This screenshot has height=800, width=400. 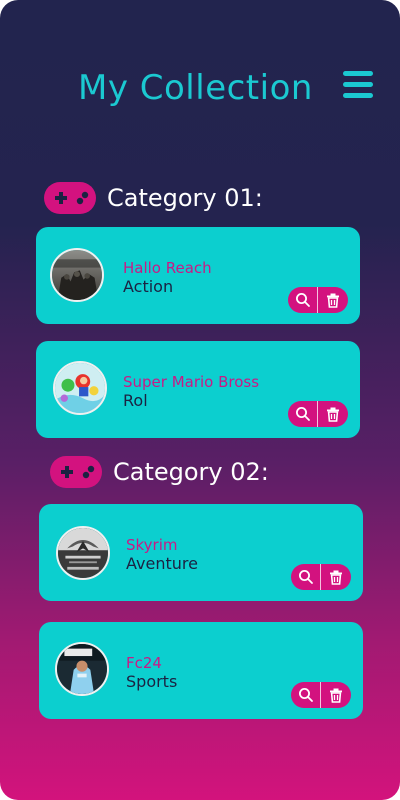 What do you see at coordinates (185, 198) in the screenshot?
I see `category-label: Category 01:` at bounding box center [185, 198].